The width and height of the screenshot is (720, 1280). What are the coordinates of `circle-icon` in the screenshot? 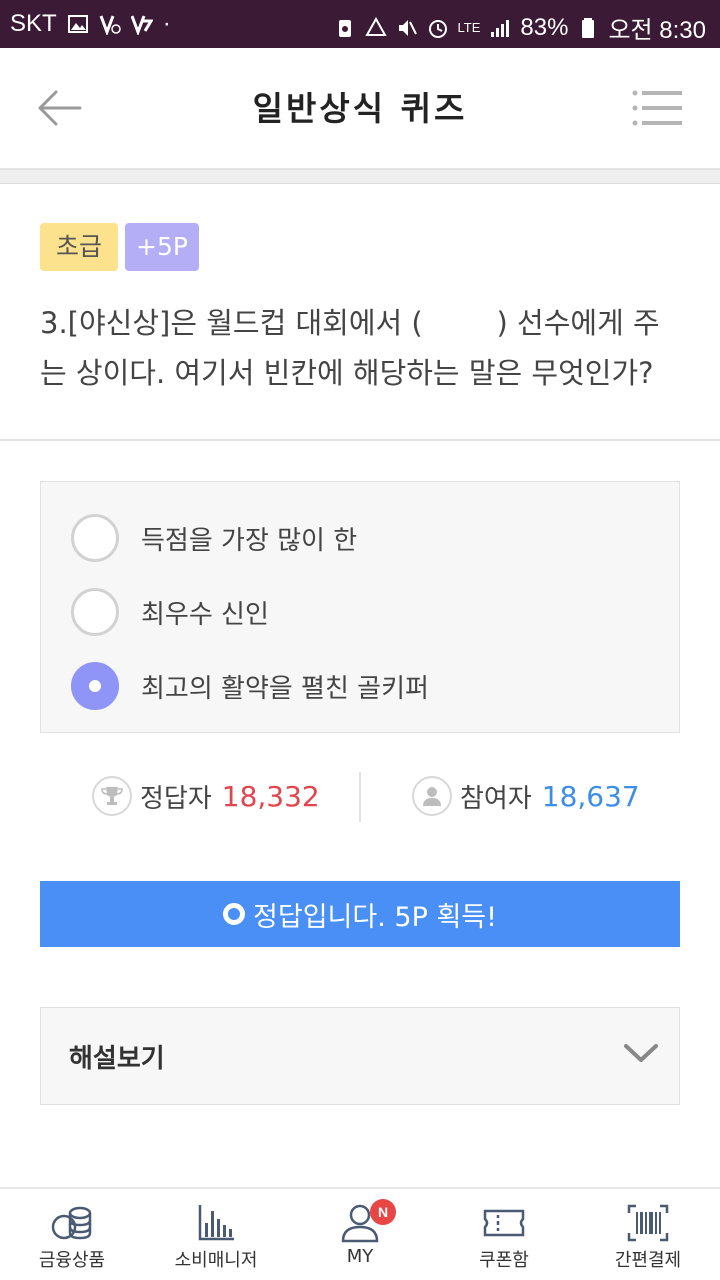 It's located at (234, 914).